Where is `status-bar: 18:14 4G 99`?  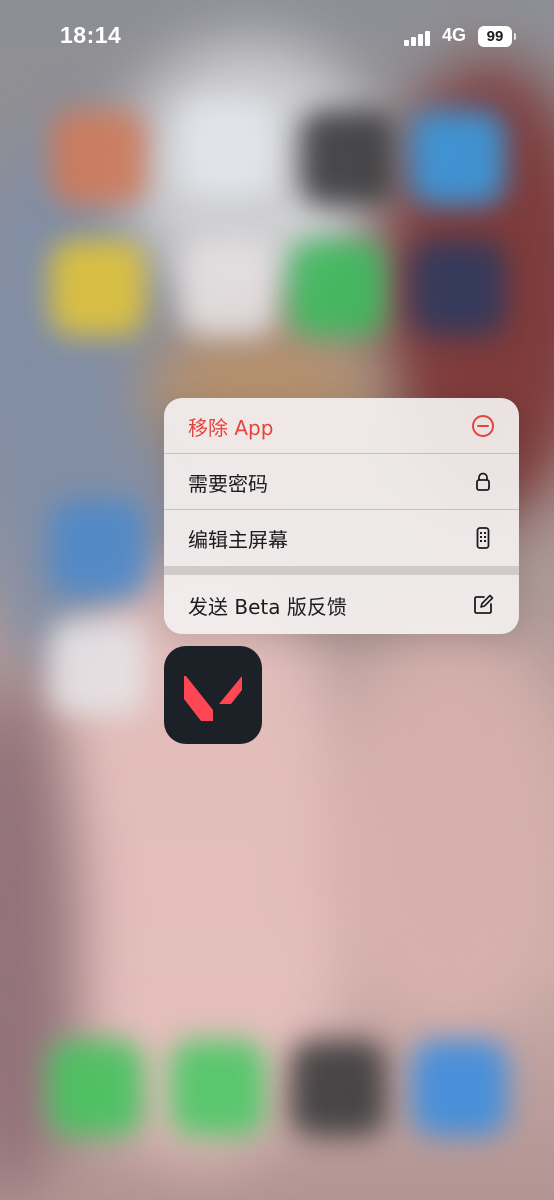
status-bar: 18:14 4G 99 is located at coordinates (277, 37).